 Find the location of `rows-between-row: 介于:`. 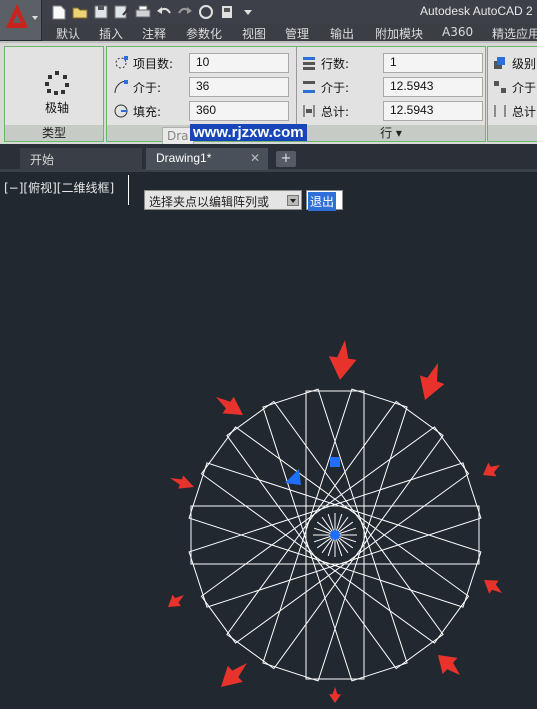

rows-between-row: 介于: is located at coordinates (325, 87).